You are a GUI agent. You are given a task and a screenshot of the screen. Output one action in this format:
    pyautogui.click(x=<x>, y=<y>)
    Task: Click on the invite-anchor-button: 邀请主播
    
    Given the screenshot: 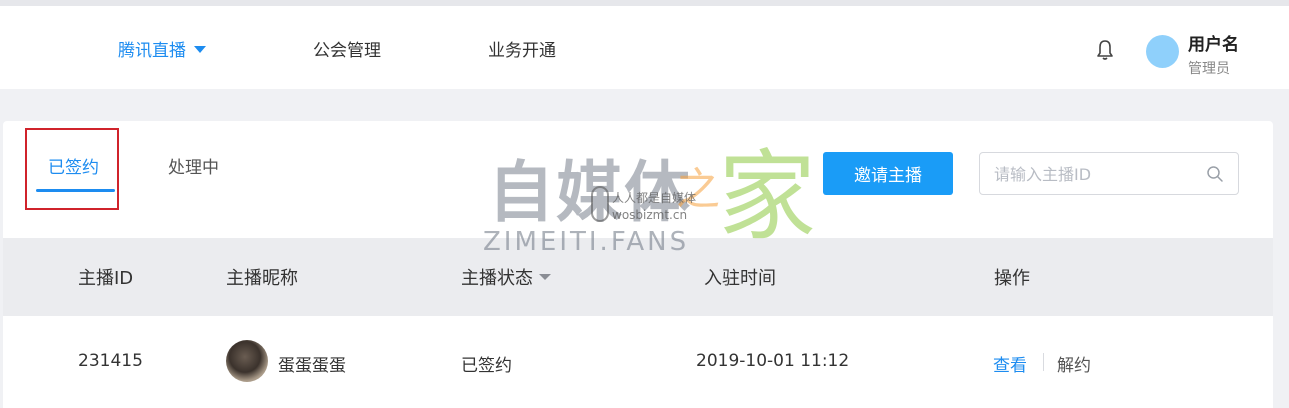 What is the action you would take?
    pyautogui.click(x=888, y=173)
    